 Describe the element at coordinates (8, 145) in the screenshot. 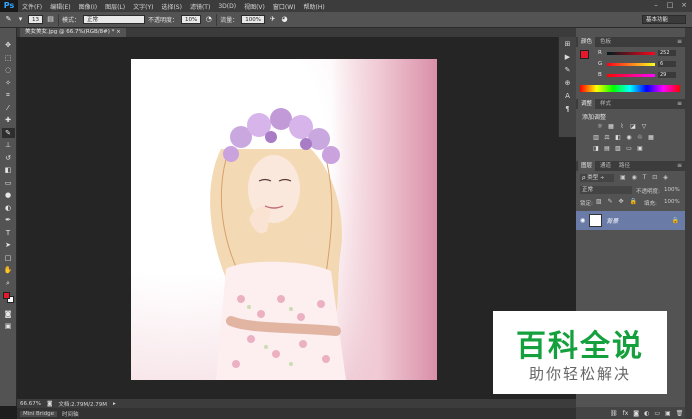

I see `stamp-tool-icon: ⊥` at that location.